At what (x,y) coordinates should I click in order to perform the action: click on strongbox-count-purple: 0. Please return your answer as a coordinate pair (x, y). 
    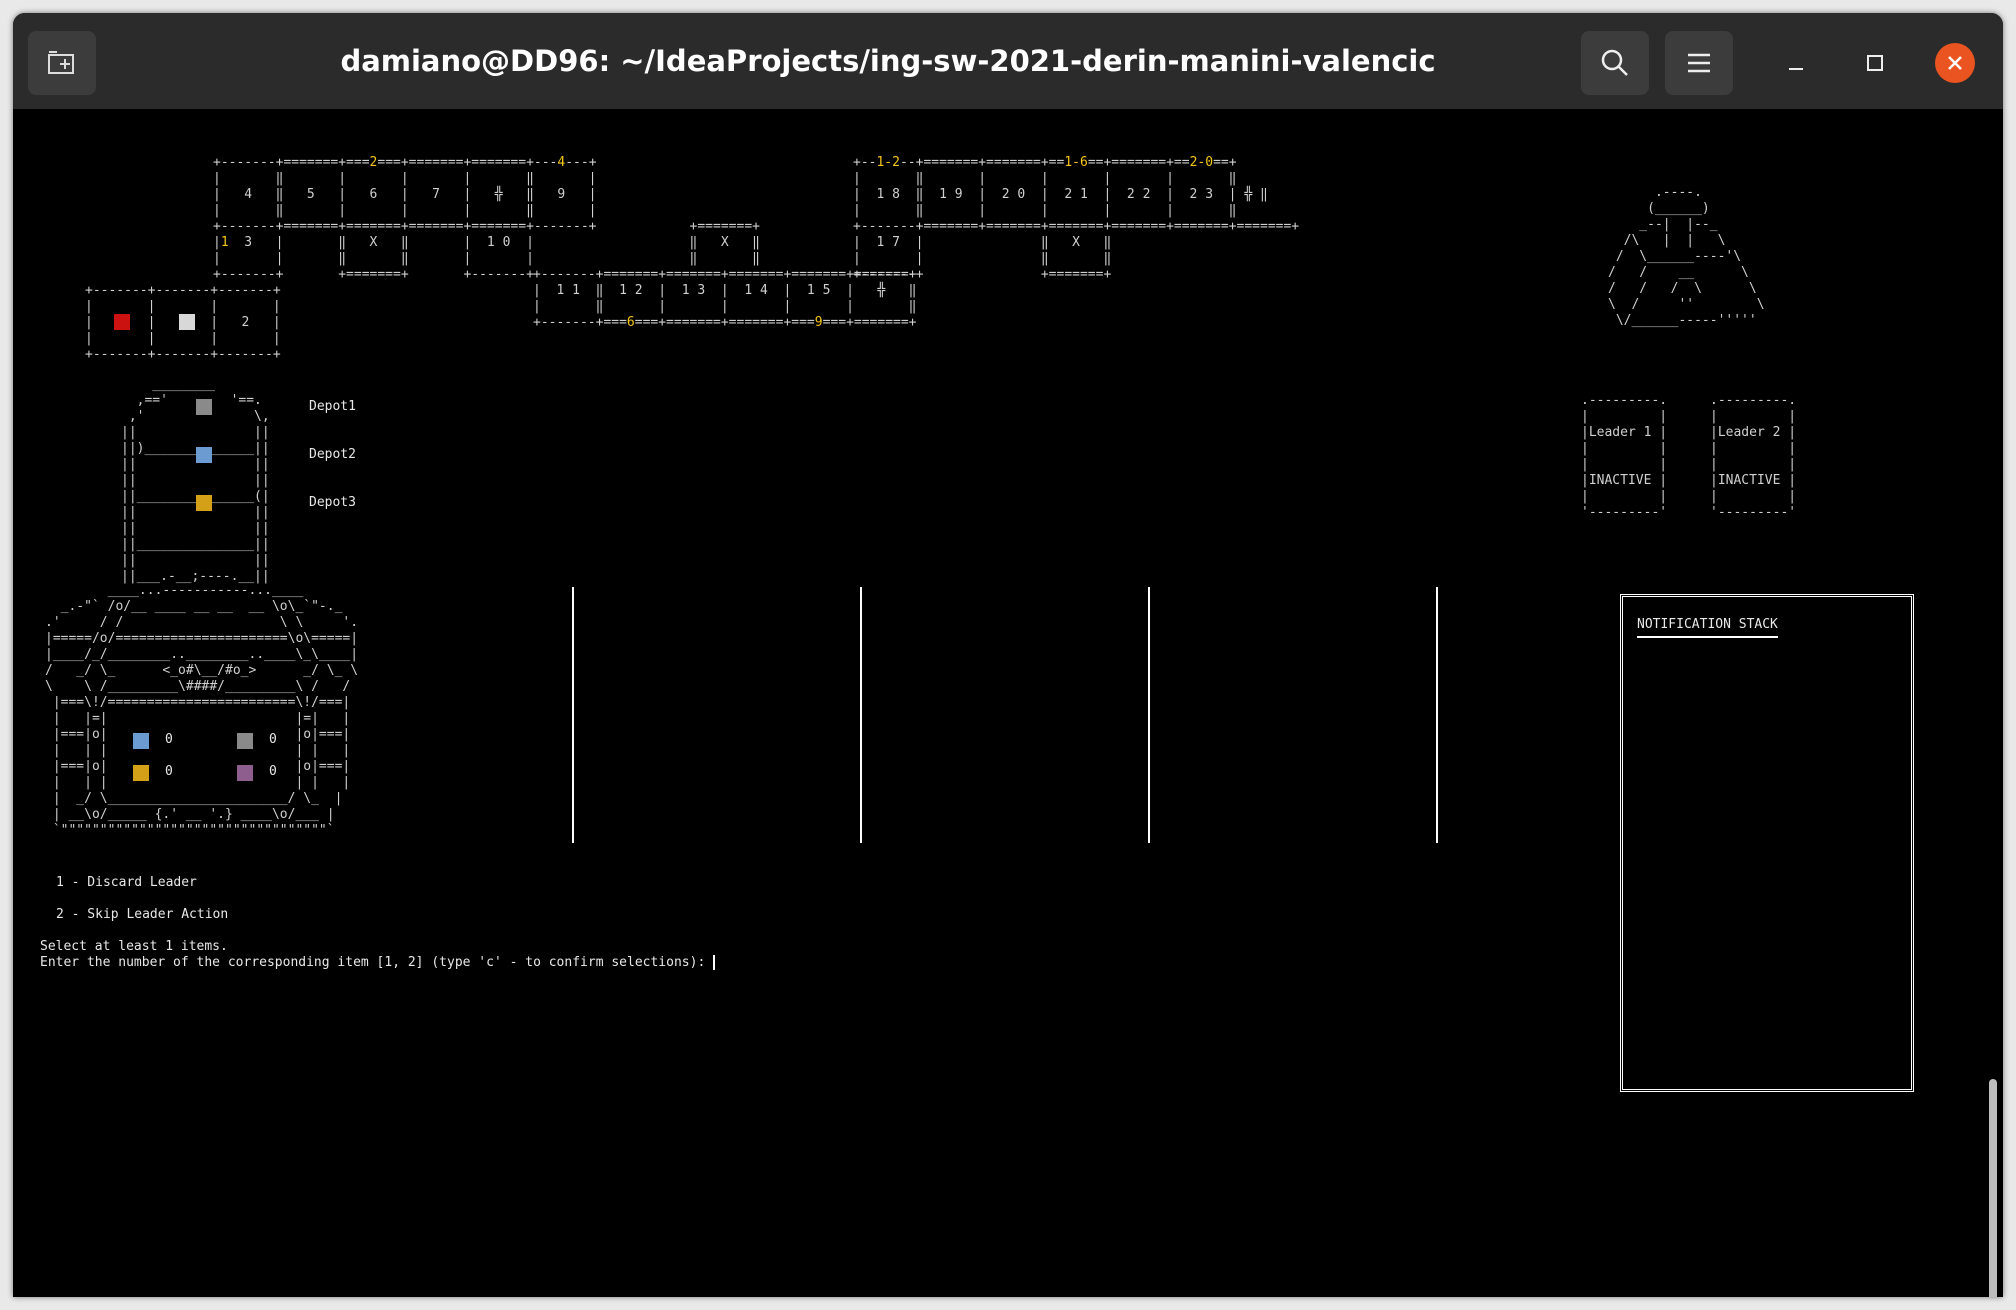
    Looking at the image, I should click on (273, 771).